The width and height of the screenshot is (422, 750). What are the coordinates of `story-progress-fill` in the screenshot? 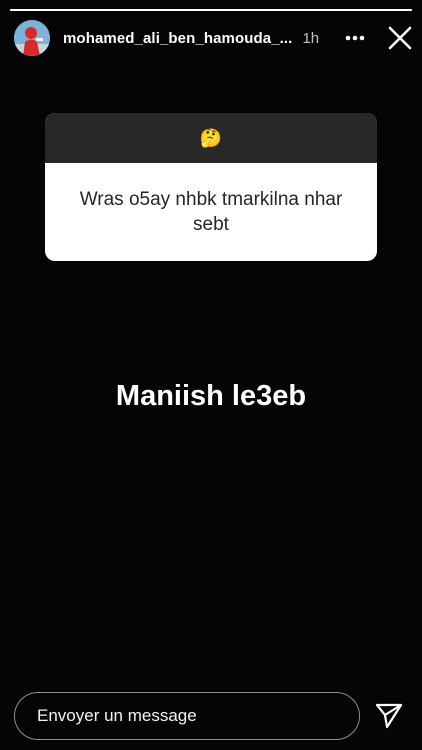 It's located at (211, 10).